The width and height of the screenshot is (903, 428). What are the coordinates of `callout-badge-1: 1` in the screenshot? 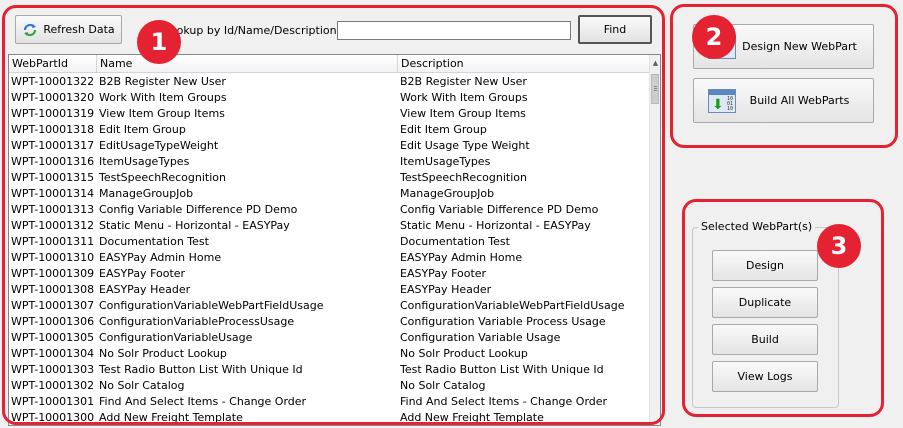 It's located at (159, 42).